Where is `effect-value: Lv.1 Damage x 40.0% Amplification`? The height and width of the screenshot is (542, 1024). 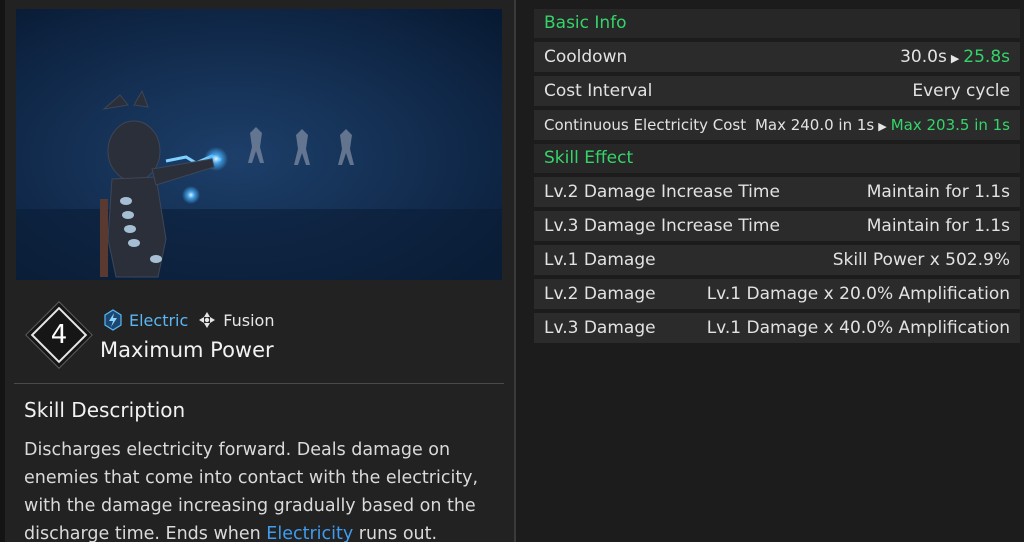
effect-value: Lv.1 Damage x 40.0% Amplification is located at coordinates (858, 328).